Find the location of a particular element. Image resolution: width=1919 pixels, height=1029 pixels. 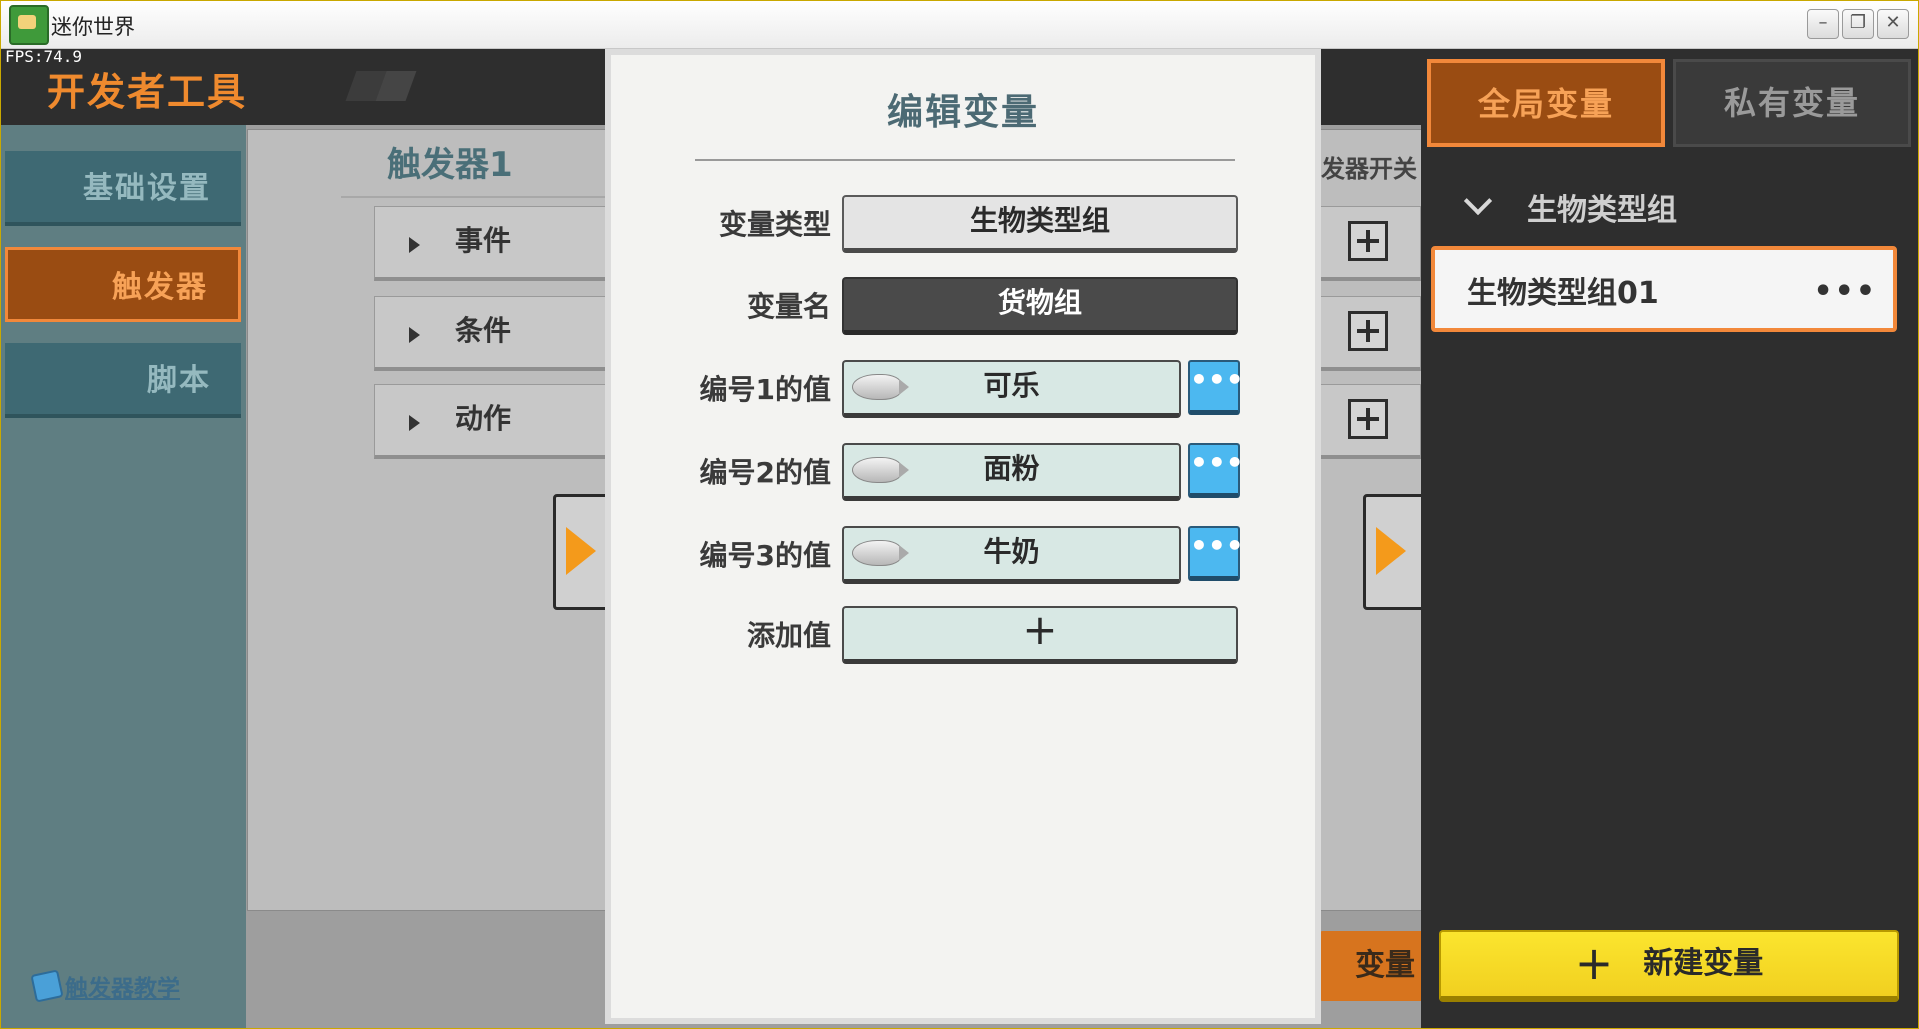

sidebar-item-trigger: 触发器 is located at coordinates (123, 284).